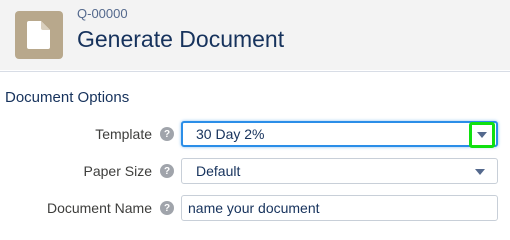 The height and width of the screenshot is (240, 510). What do you see at coordinates (67, 97) in the screenshot?
I see `section-title: Document Options` at bounding box center [67, 97].